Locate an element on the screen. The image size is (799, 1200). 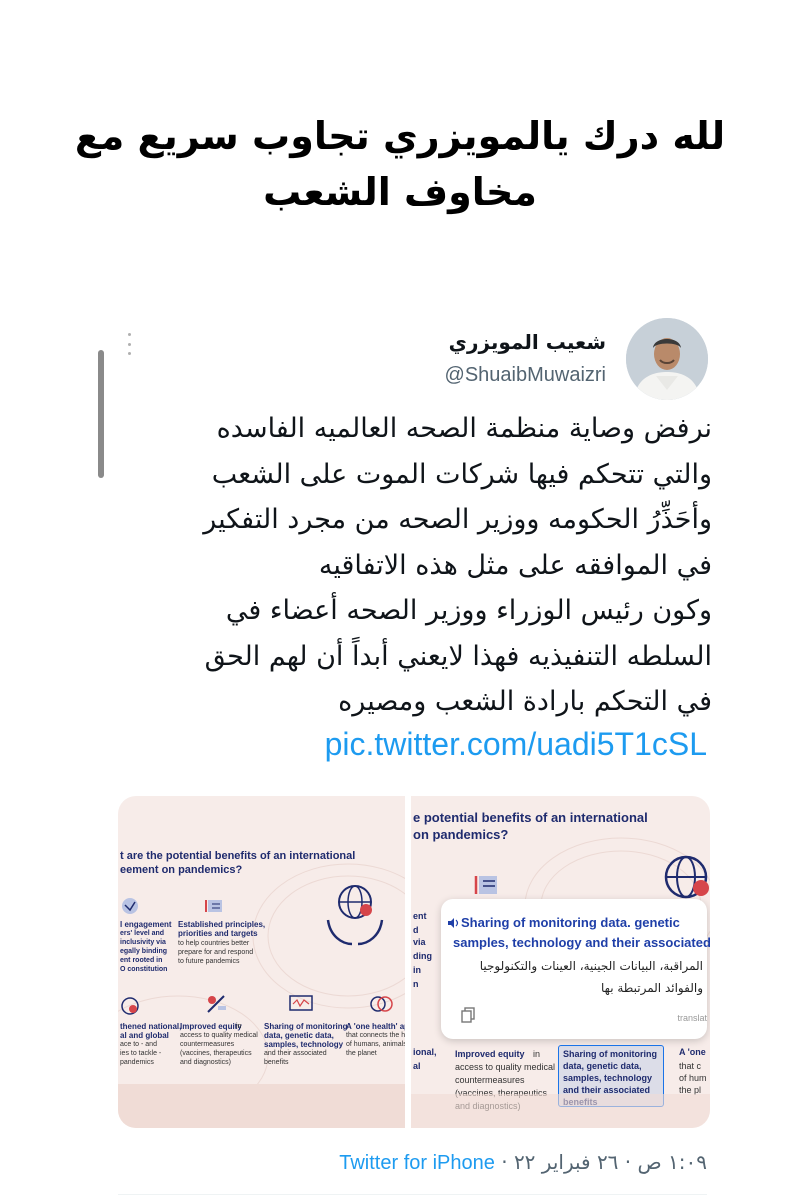
right-fragment-3: via is located at coordinates (419, 942).